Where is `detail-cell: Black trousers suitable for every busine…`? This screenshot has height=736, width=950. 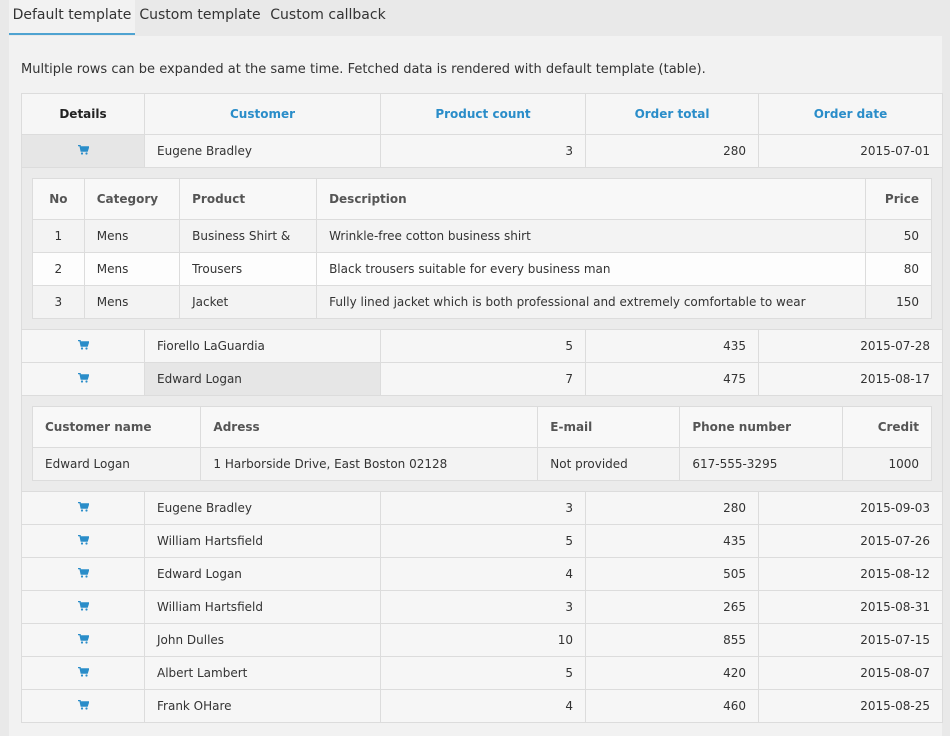 detail-cell: Black trousers suitable for every busine… is located at coordinates (591, 269).